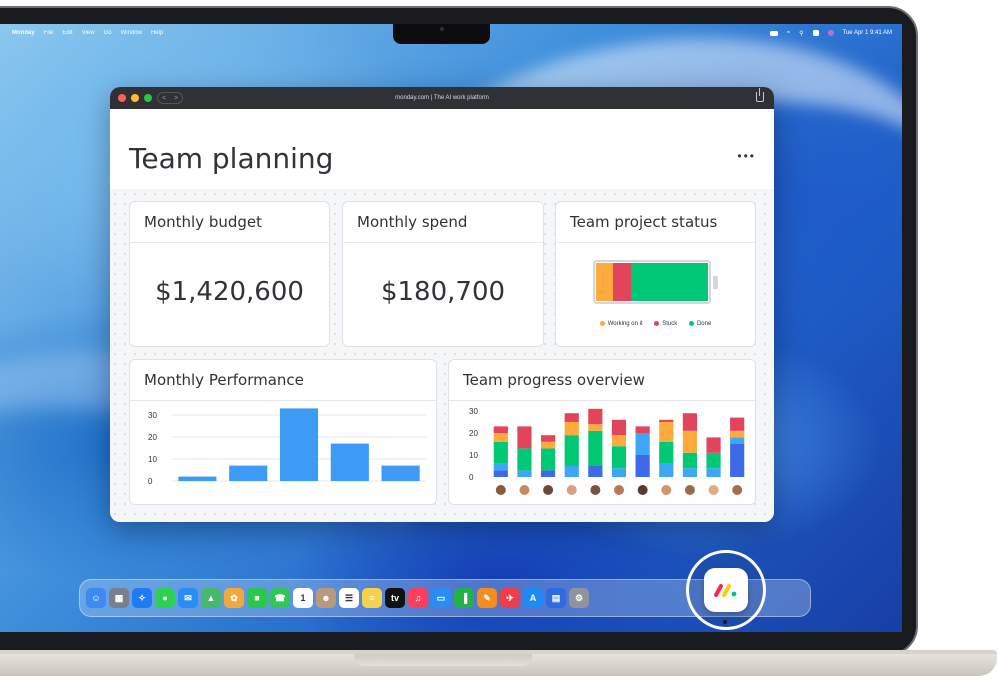  I want to click on menu-go: Go, so click(108, 33).